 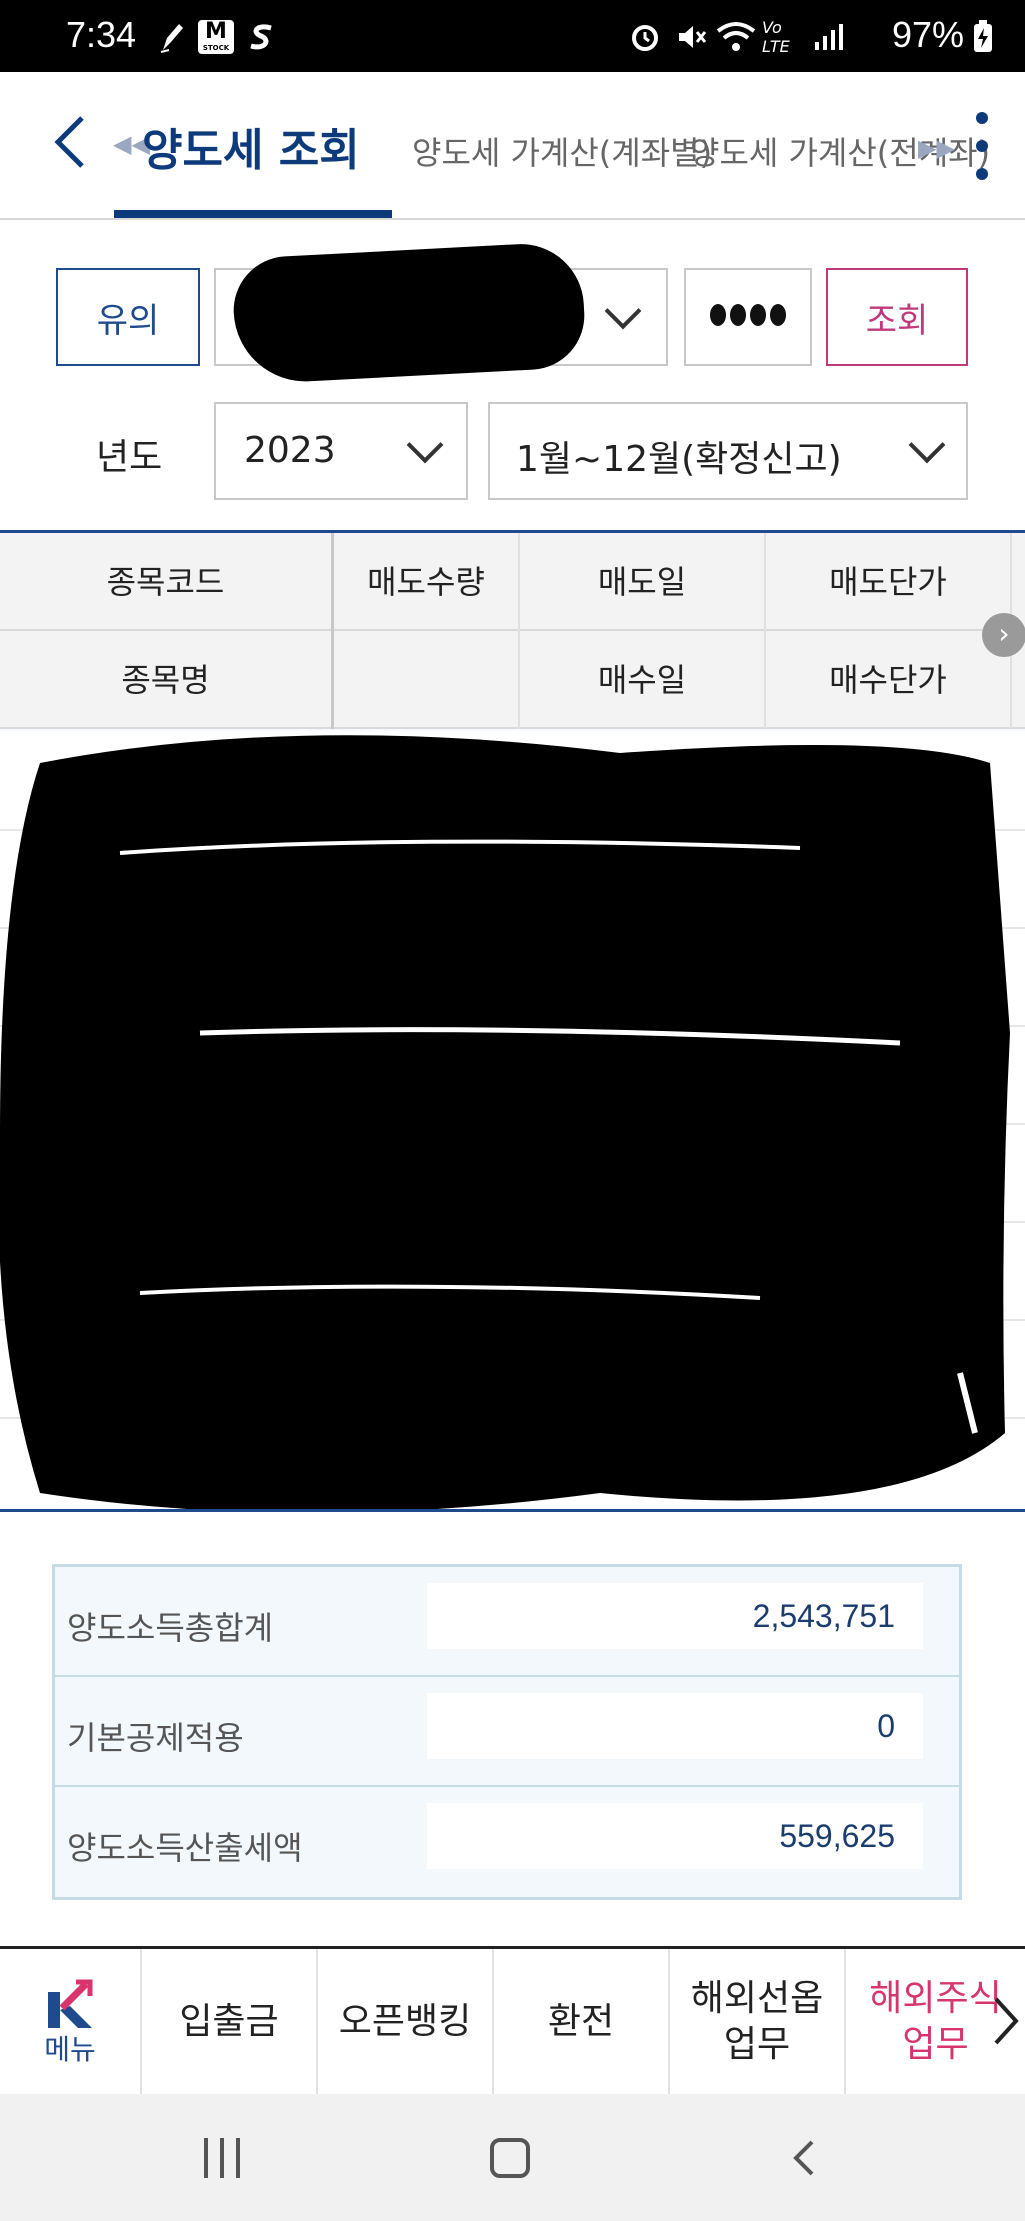 I want to click on system-navigation-bar, so click(x=512, y=2157).